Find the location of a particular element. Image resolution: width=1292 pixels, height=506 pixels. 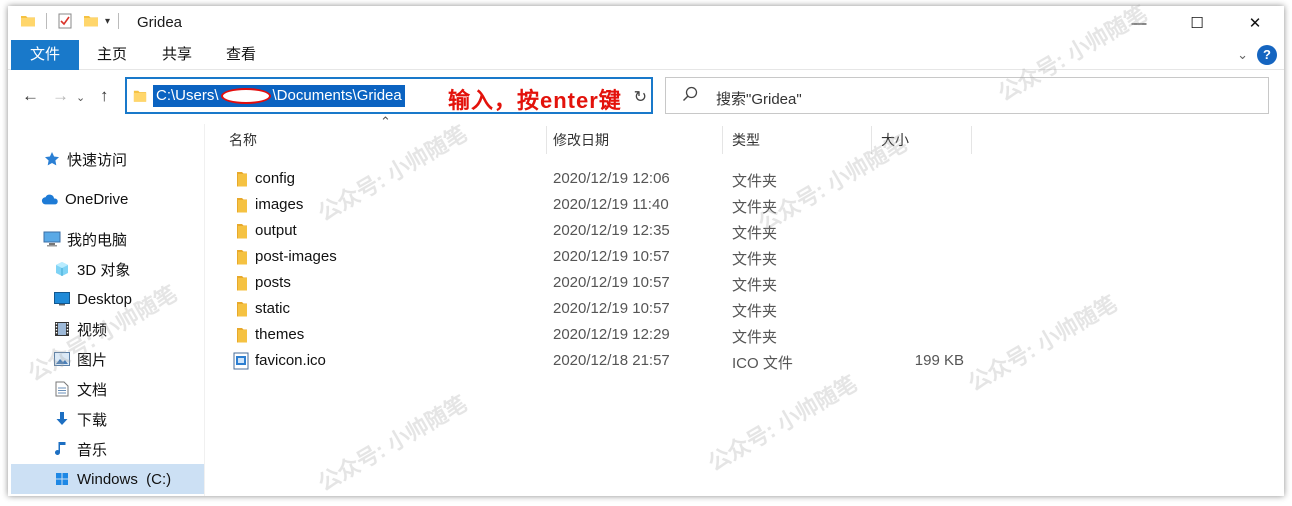

file-type: ICO 文件 is located at coordinates (762, 363).